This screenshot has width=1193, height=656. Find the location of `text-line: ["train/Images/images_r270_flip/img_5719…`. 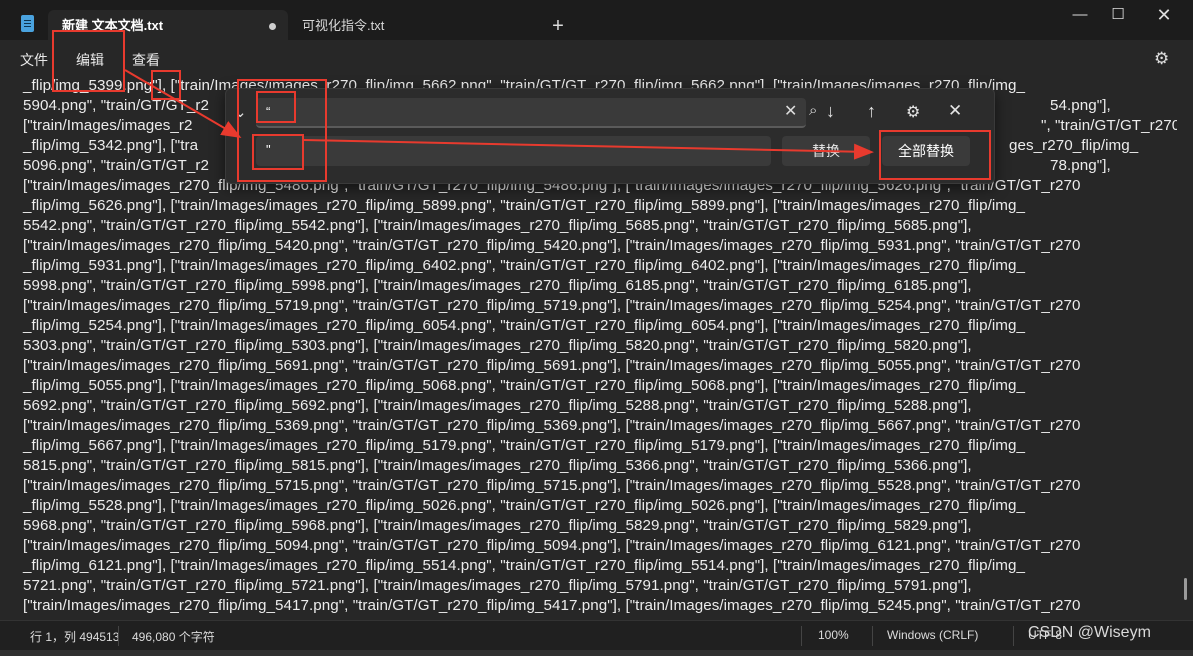

text-line: ["train/Images/images_r270_flip/img_5719… is located at coordinates (552, 305).